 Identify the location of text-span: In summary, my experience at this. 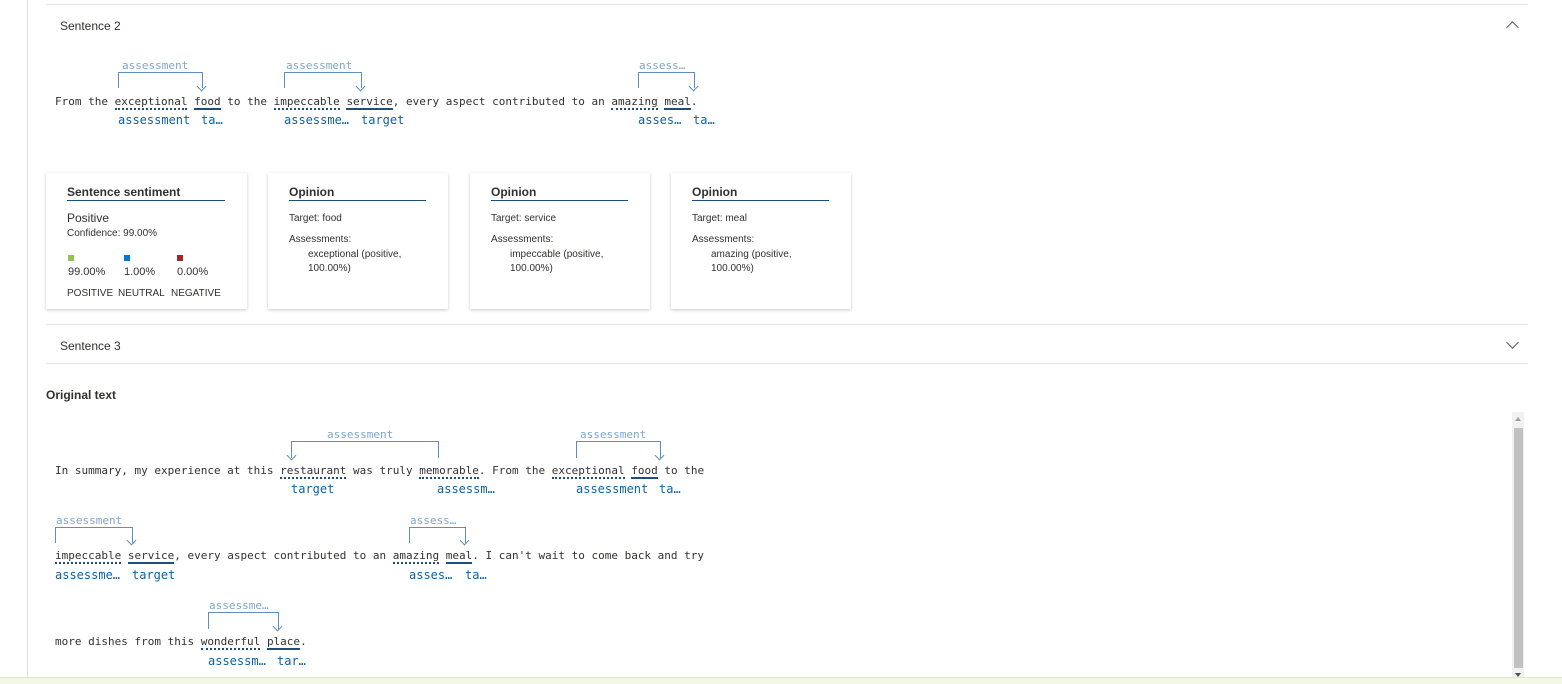
(168, 470).